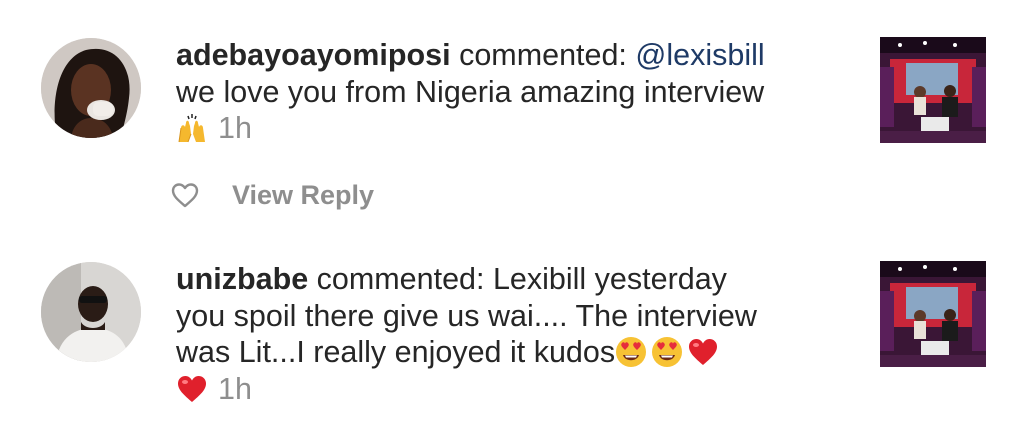 This screenshot has width=1024, height=429. Describe the element at coordinates (242, 279) in the screenshot. I see `username: unizbabe` at that location.